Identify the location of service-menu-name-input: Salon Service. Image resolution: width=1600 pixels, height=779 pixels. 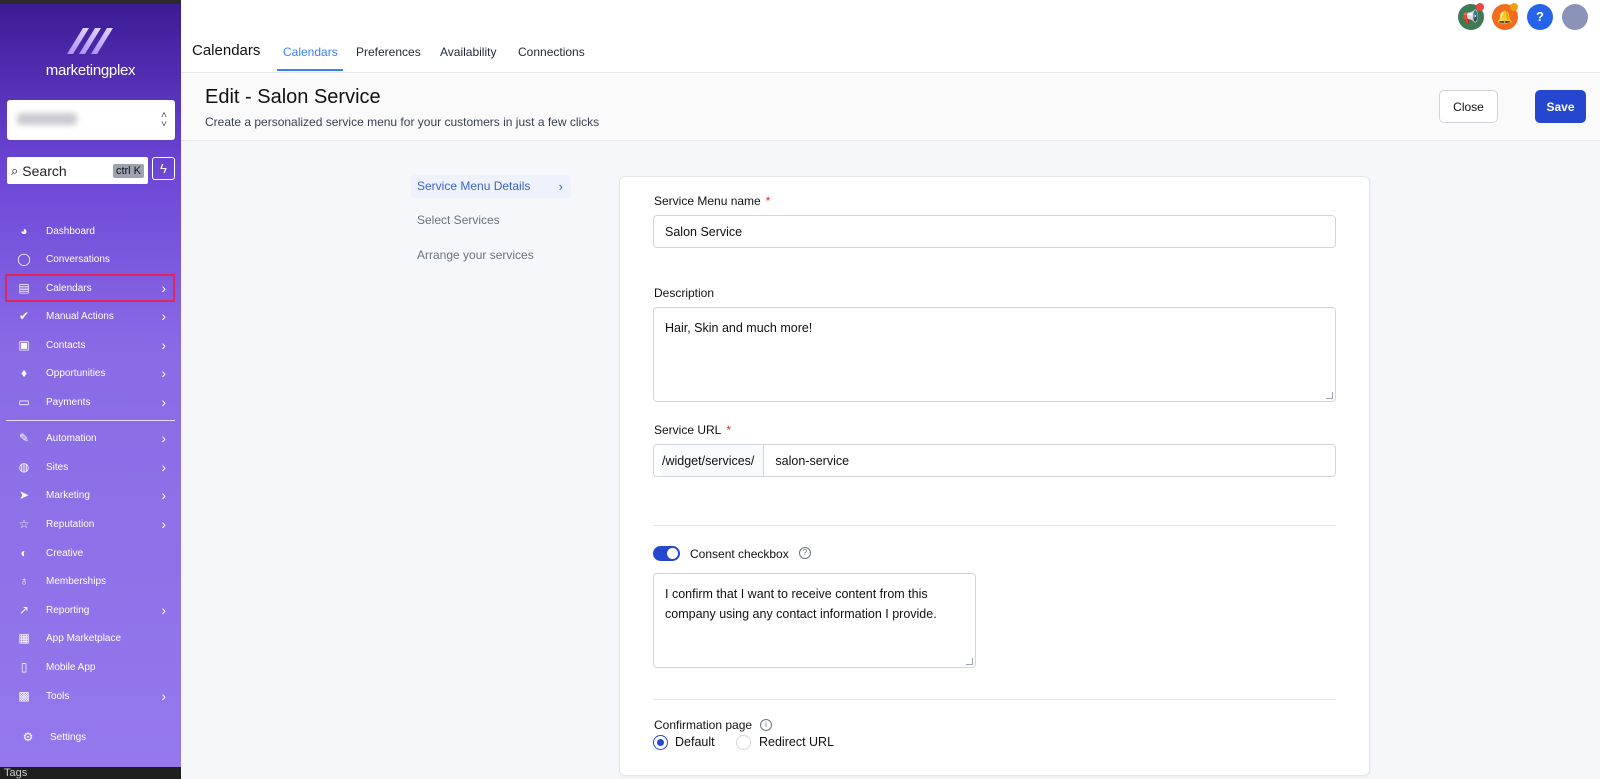
(994, 231).